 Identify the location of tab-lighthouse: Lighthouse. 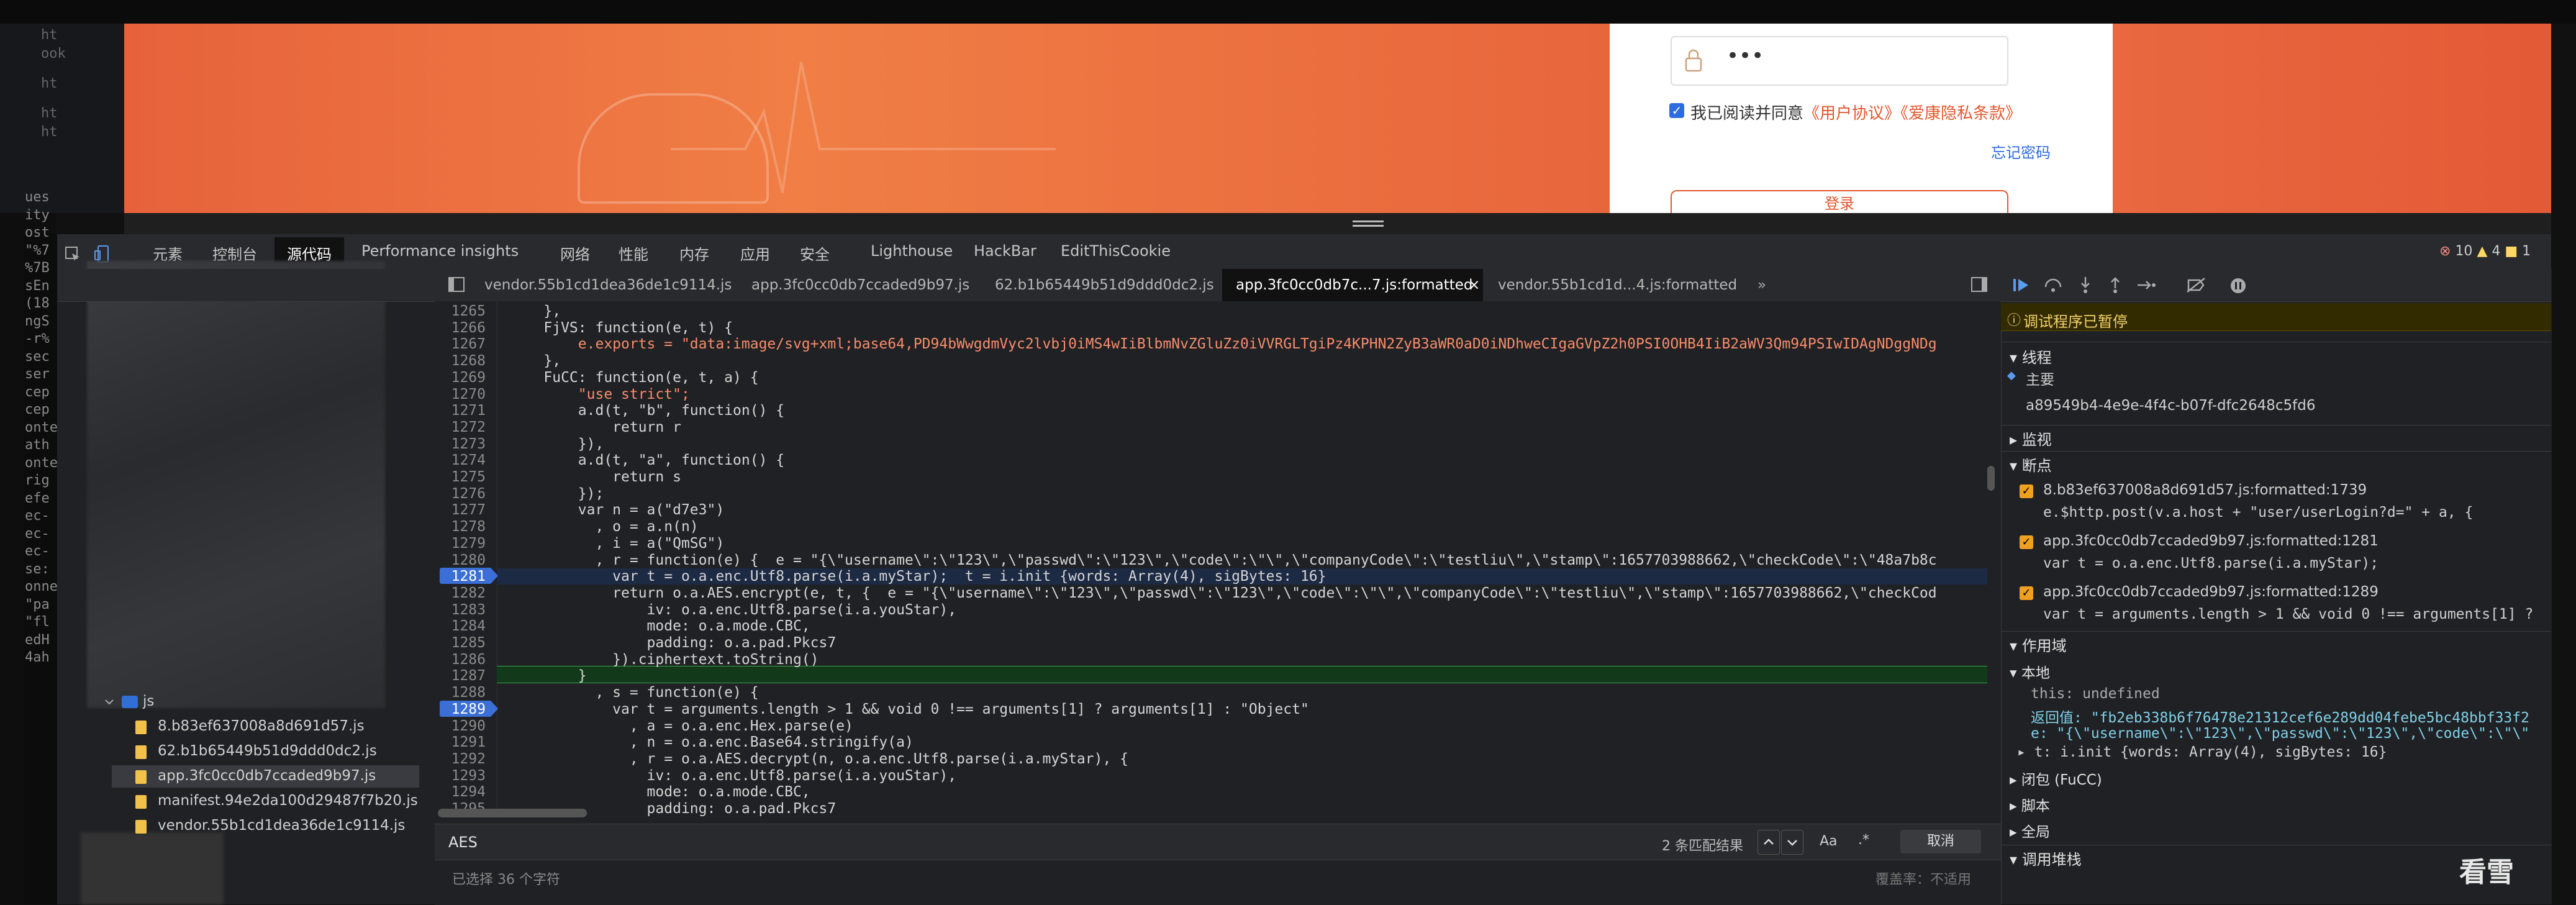
(912, 251).